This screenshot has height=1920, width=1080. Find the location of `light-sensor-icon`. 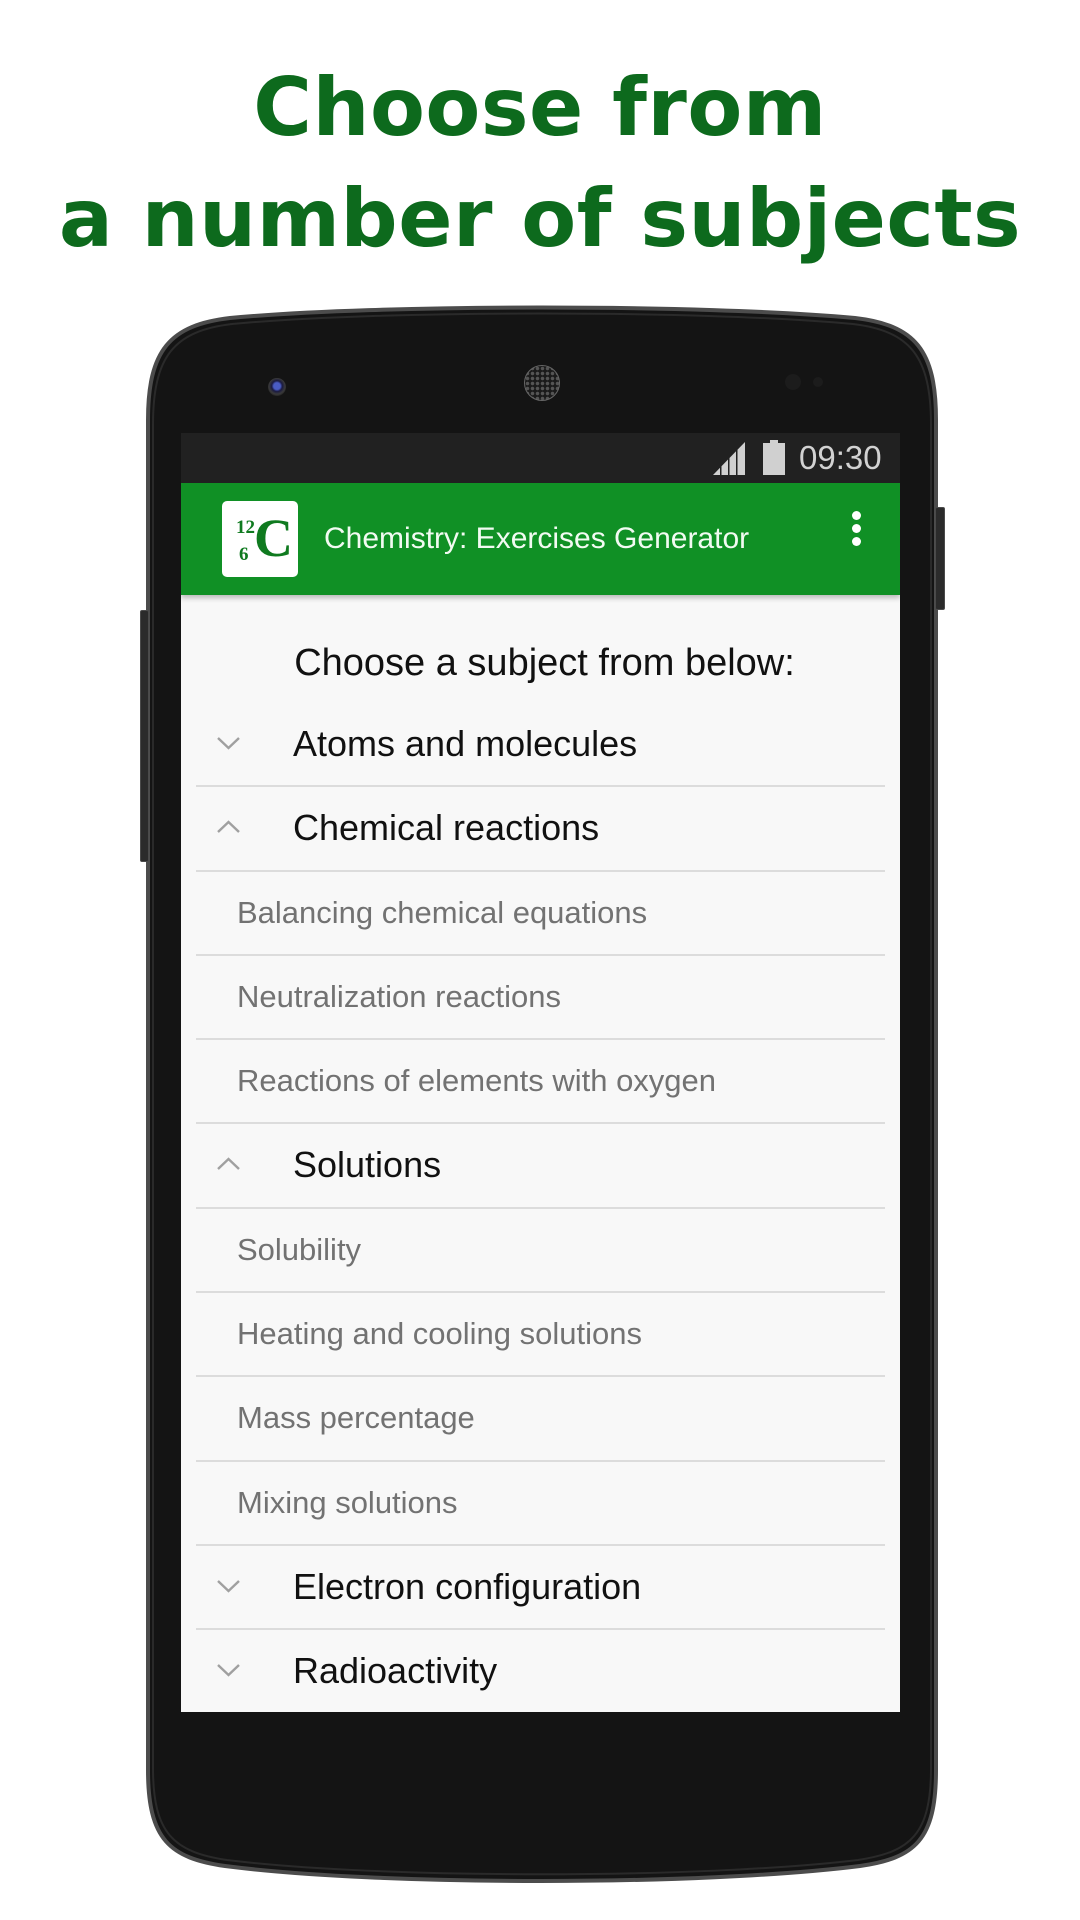

light-sensor-icon is located at coordinates (818, 382).